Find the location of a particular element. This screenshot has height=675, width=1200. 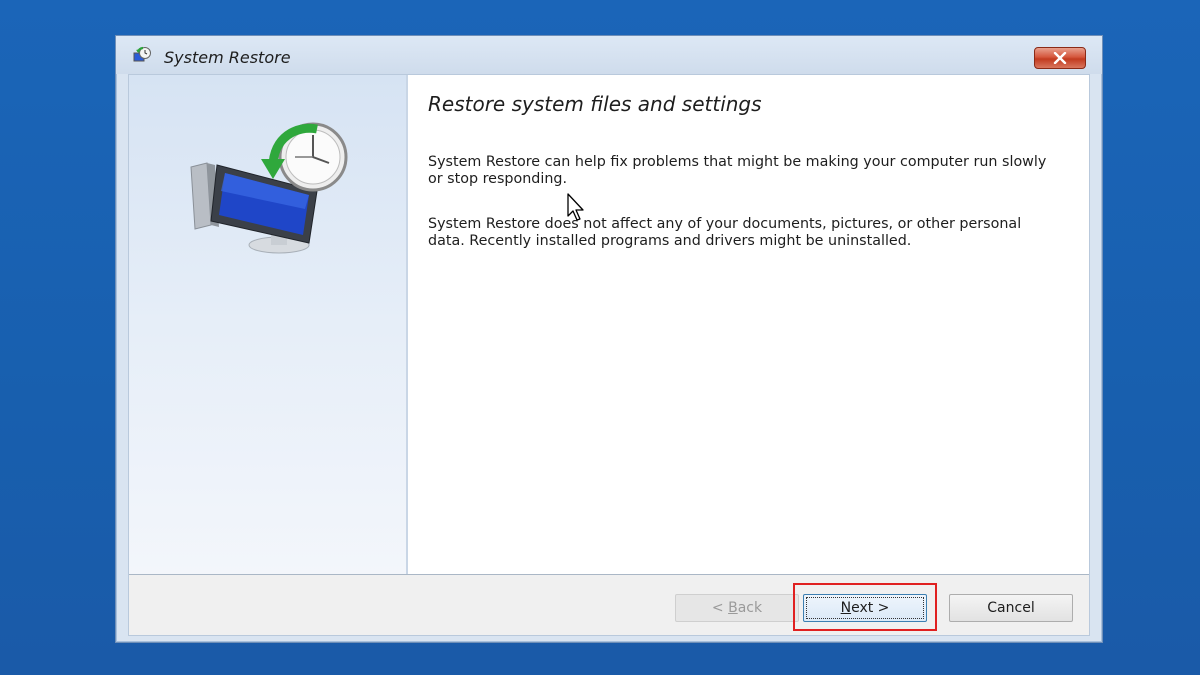

mouse-pointer-icon is located at coordinates (575, 207).